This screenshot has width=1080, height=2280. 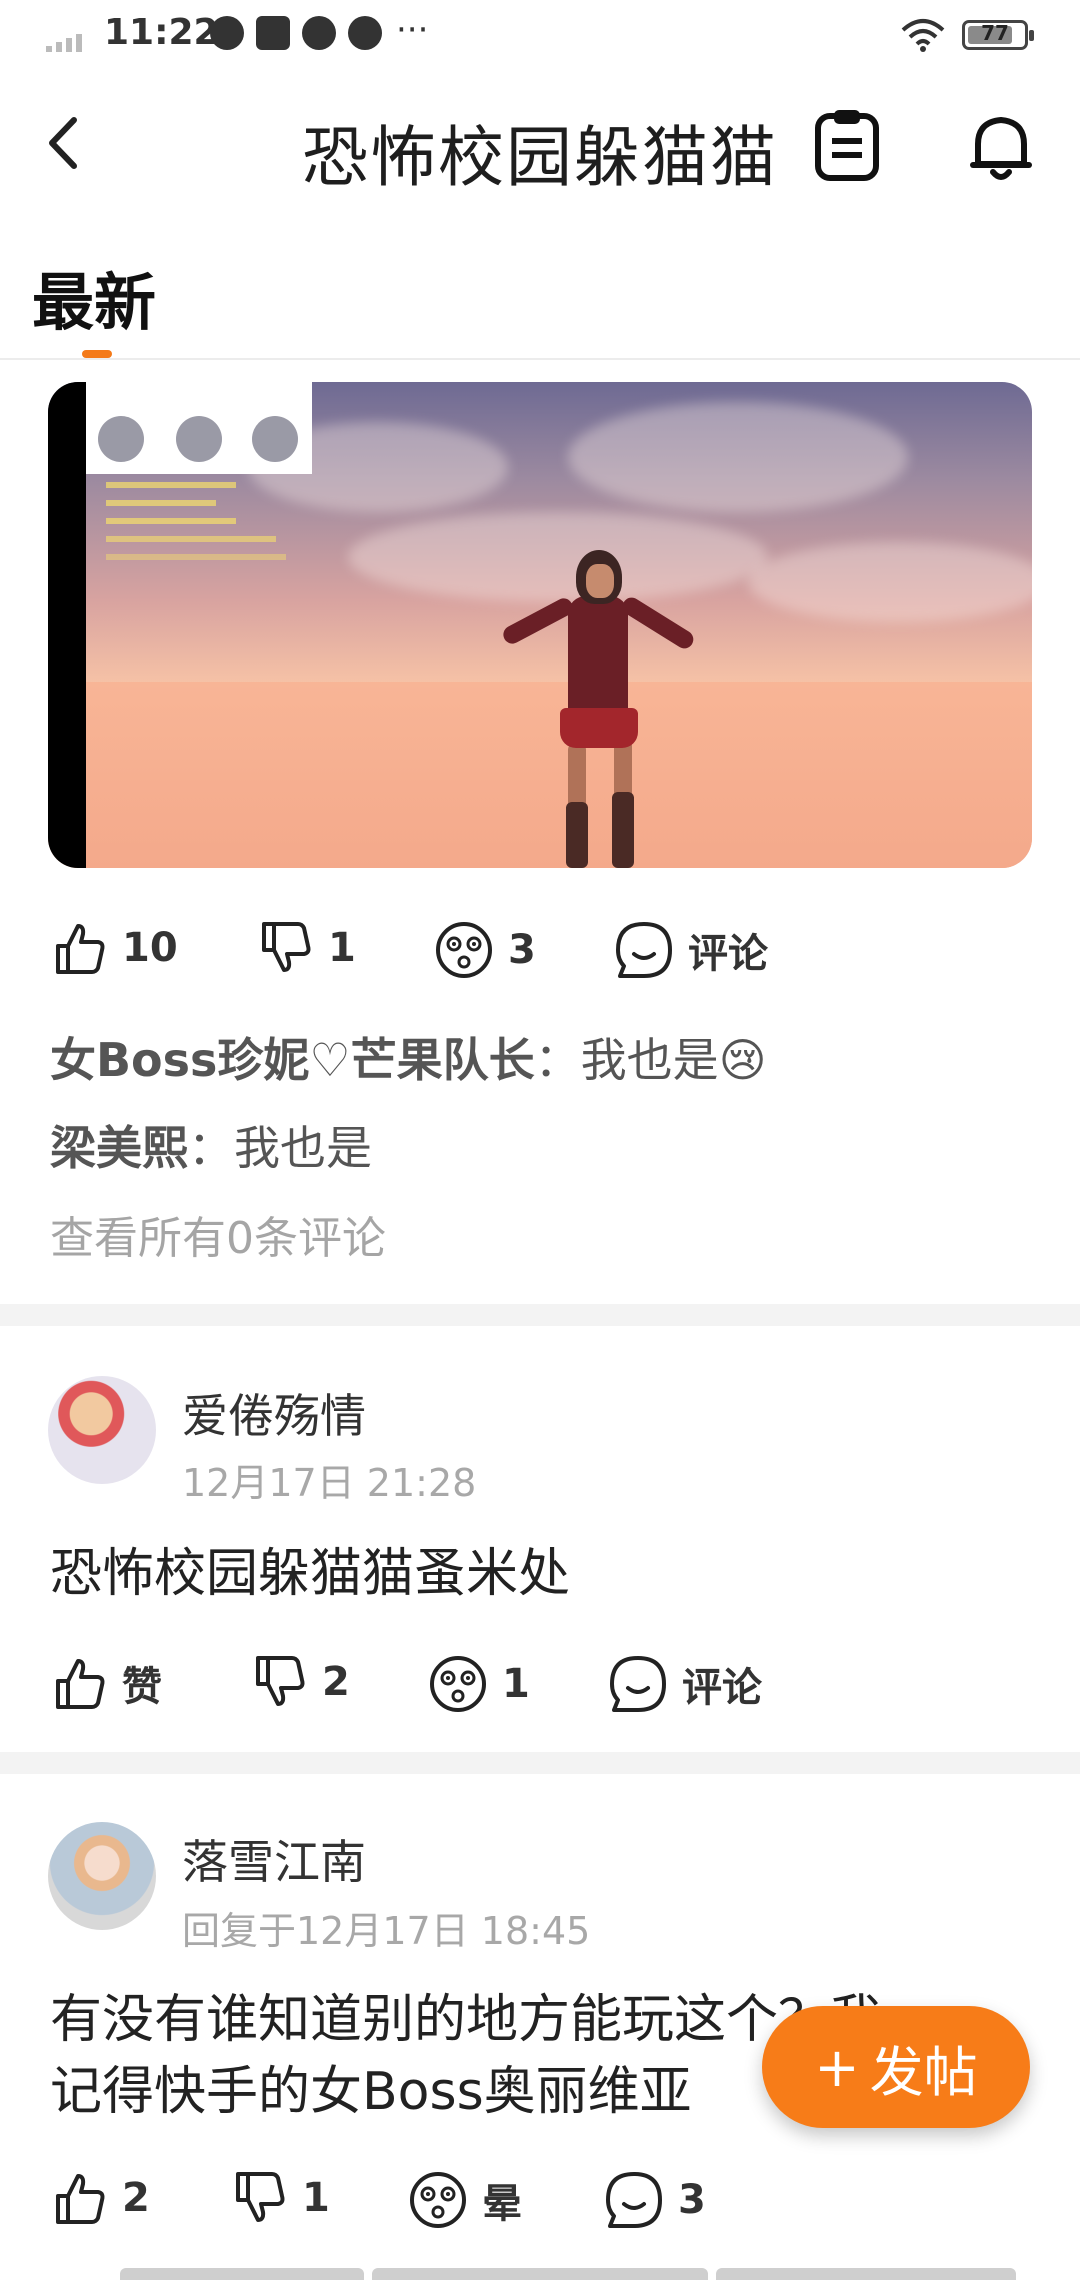 I want to click on battery-level: 77, so click(x=995, y=33).